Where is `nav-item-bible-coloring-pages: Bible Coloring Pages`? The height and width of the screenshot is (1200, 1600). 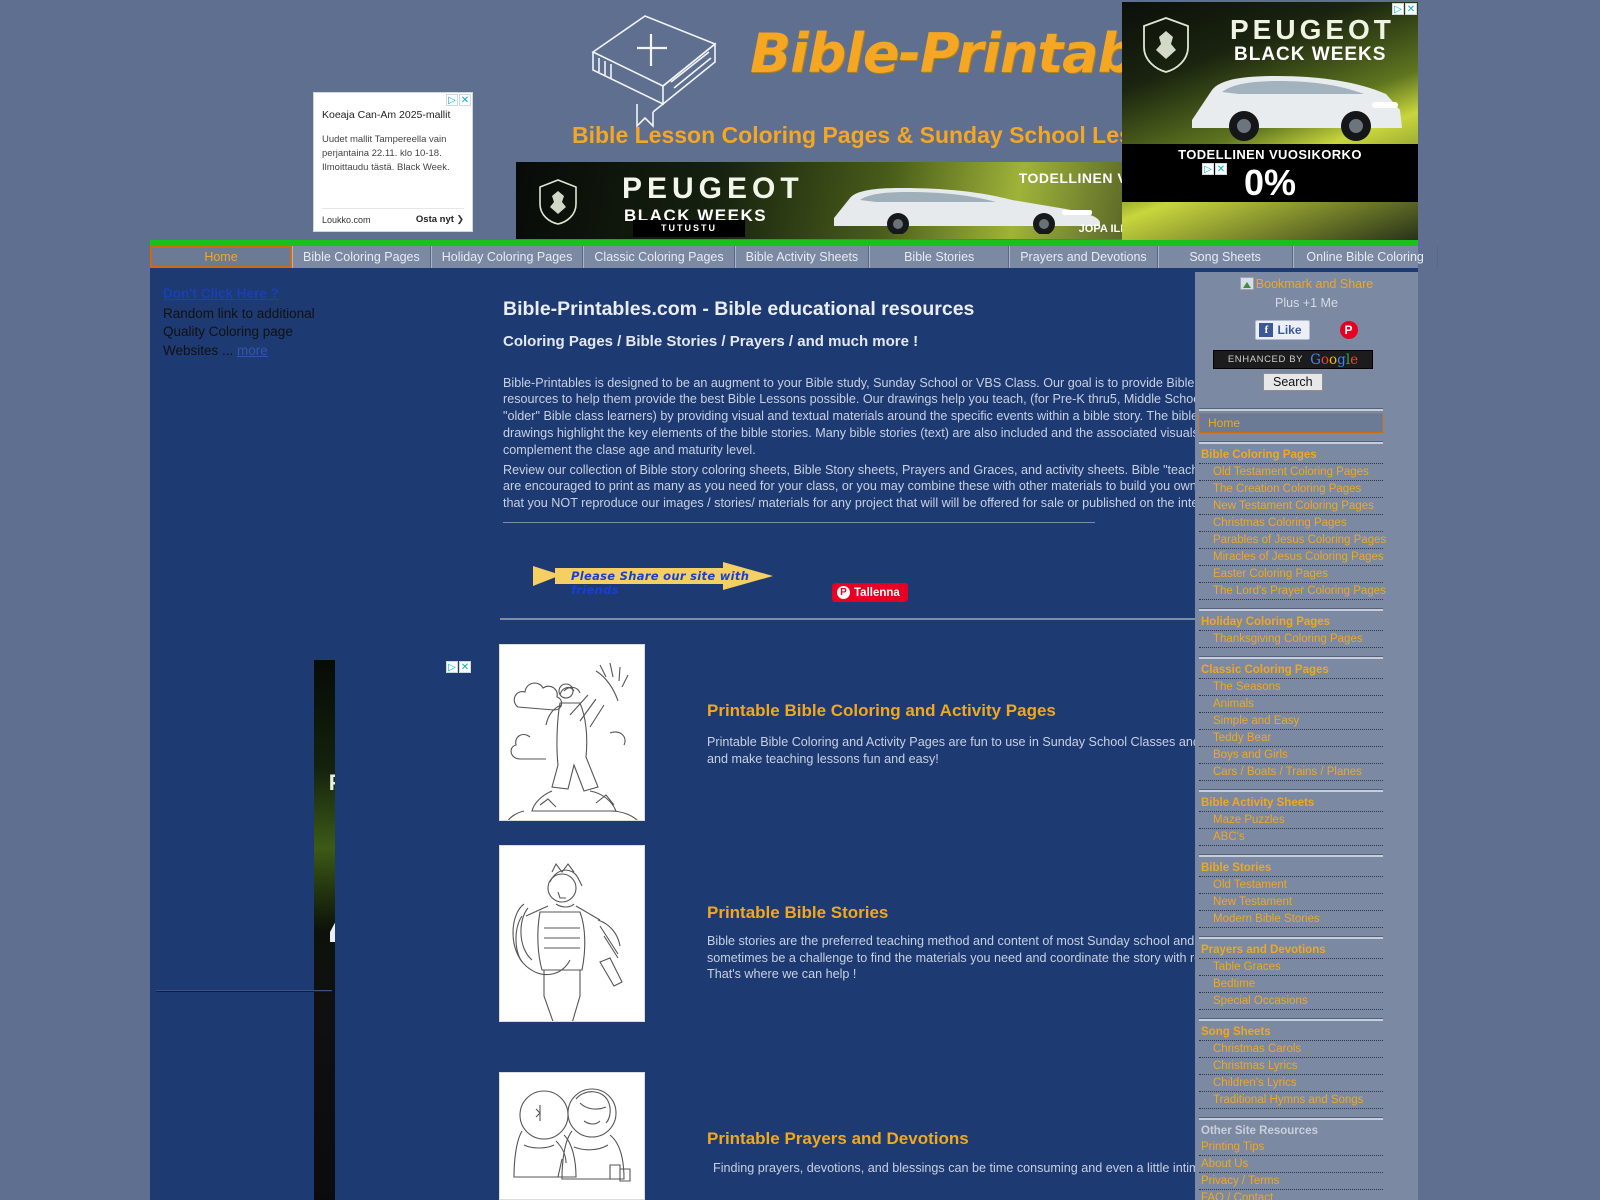 nav-item-bible-coloring-pages: Bible Coloring Pages is located at coordinates (361, 257).